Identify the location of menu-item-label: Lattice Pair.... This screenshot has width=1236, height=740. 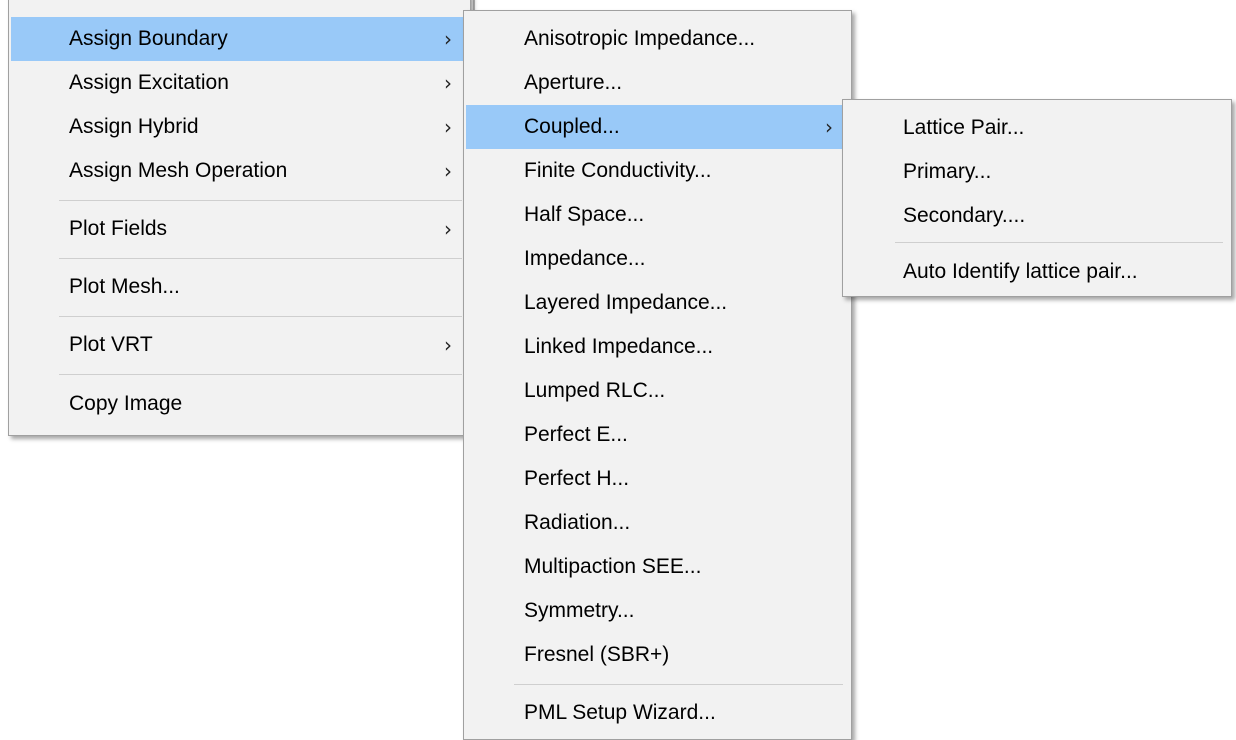
(964, 127).